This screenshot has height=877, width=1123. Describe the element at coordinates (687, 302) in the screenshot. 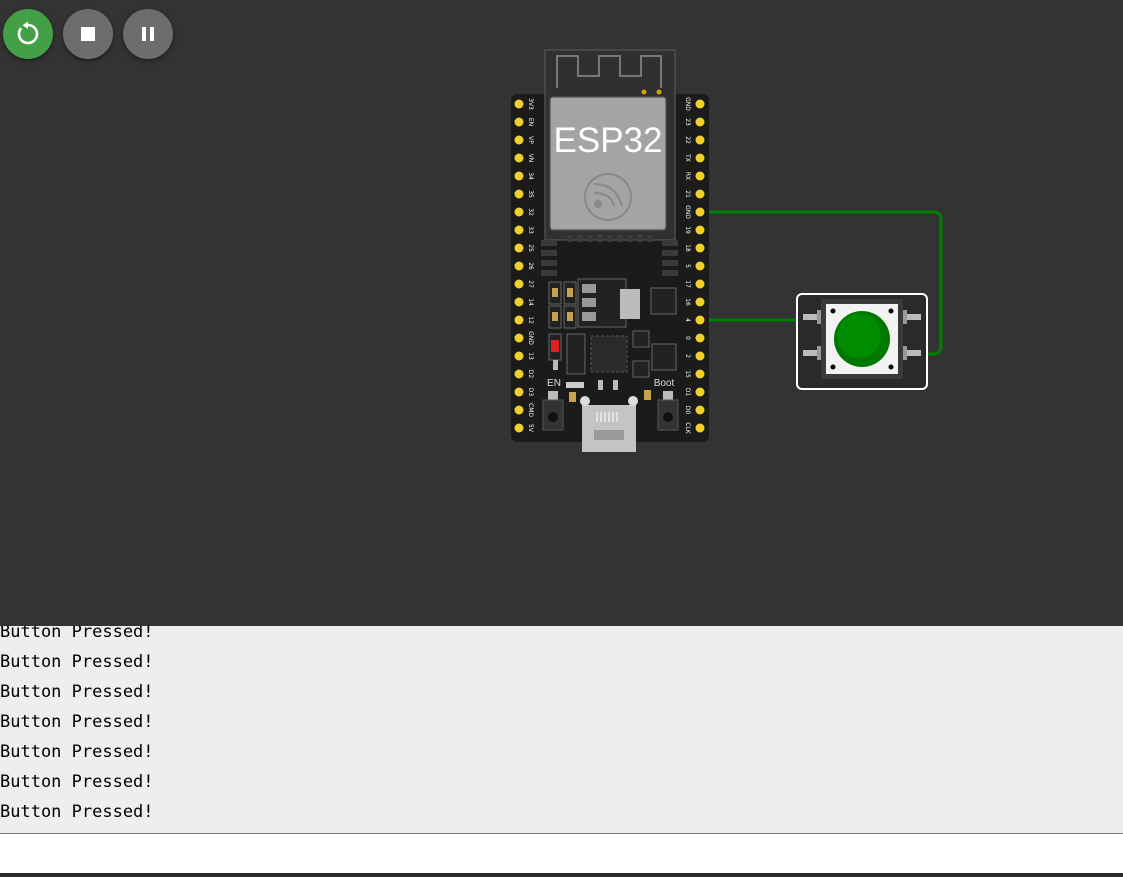

I see `pin-label: 16` at that location.